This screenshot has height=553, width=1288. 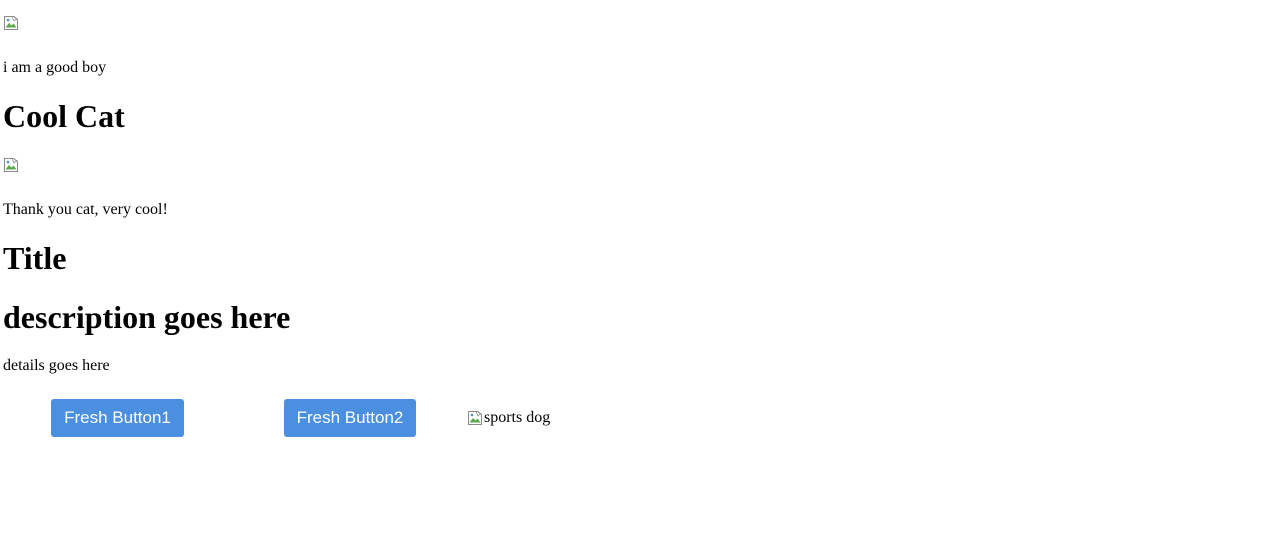 I want to click on sports-dog-alt-text: sports dog, so click(x=517, y=417).